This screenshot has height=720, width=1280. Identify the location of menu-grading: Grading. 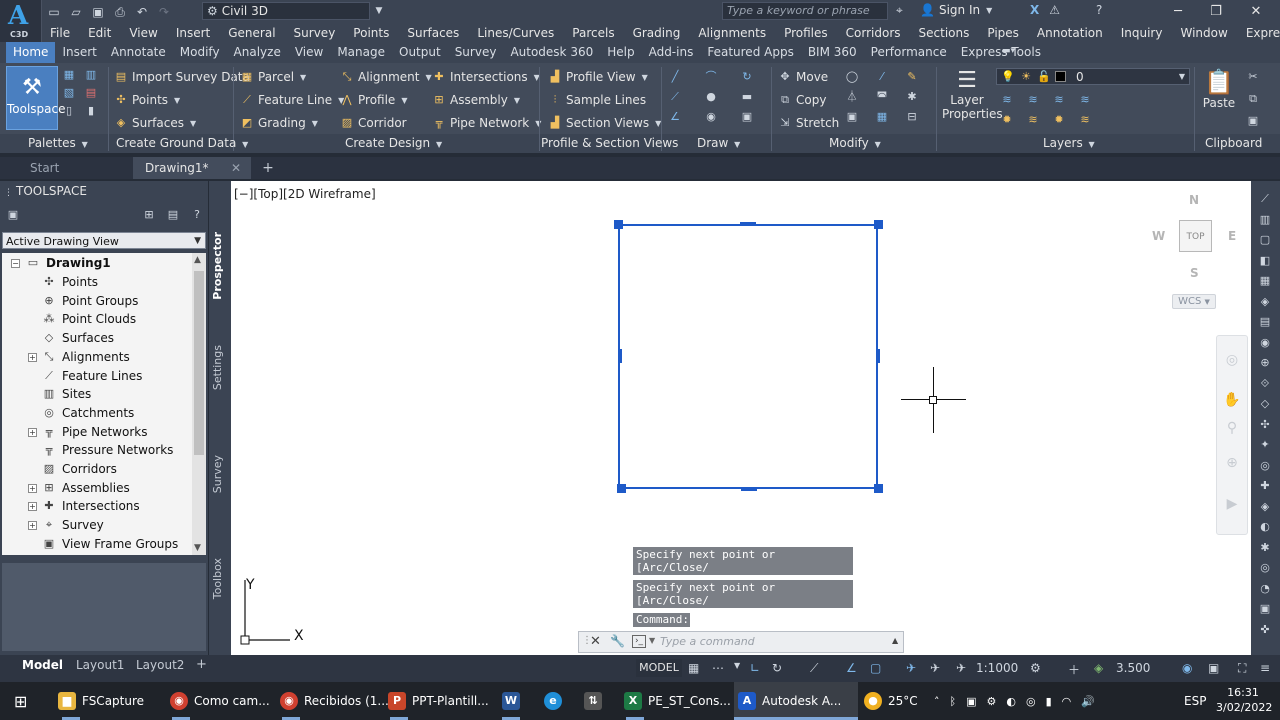
(658, 33).